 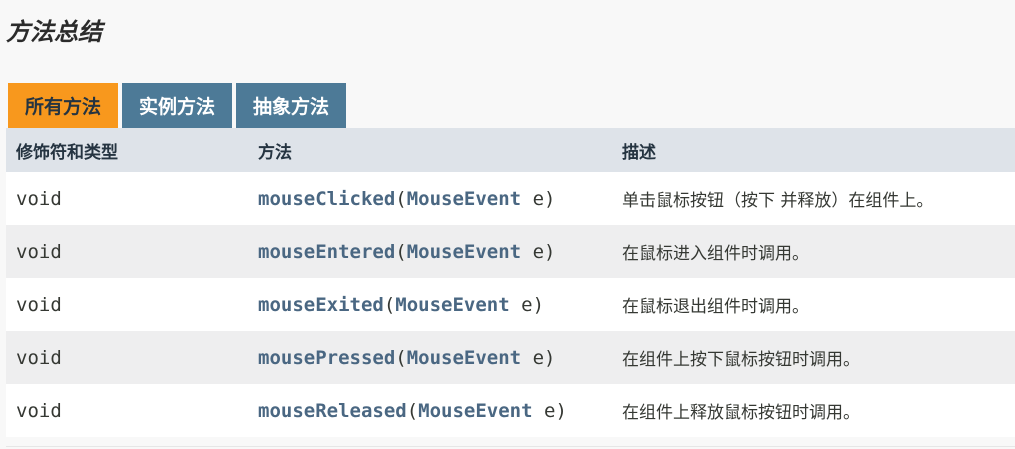 I want to click on method-link-mousepressed: mousePressed, so click(x=326, y=358).